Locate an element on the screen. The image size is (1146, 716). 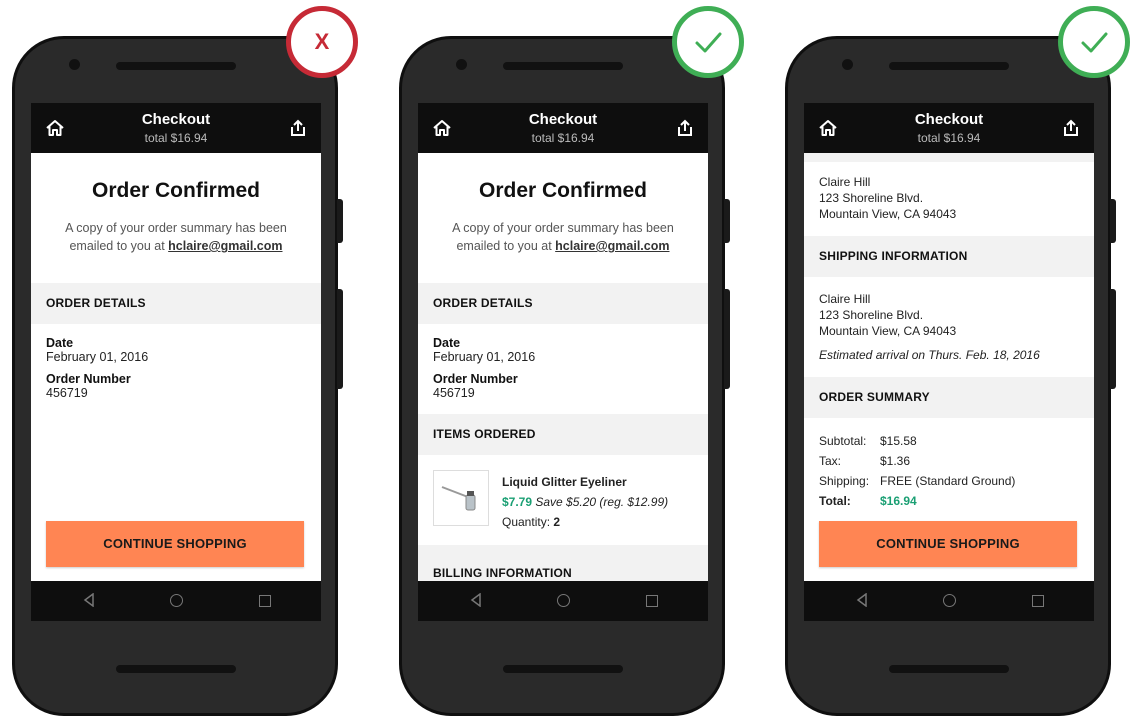
shipping-label: Shipping: is located at coordinates (844, 481).